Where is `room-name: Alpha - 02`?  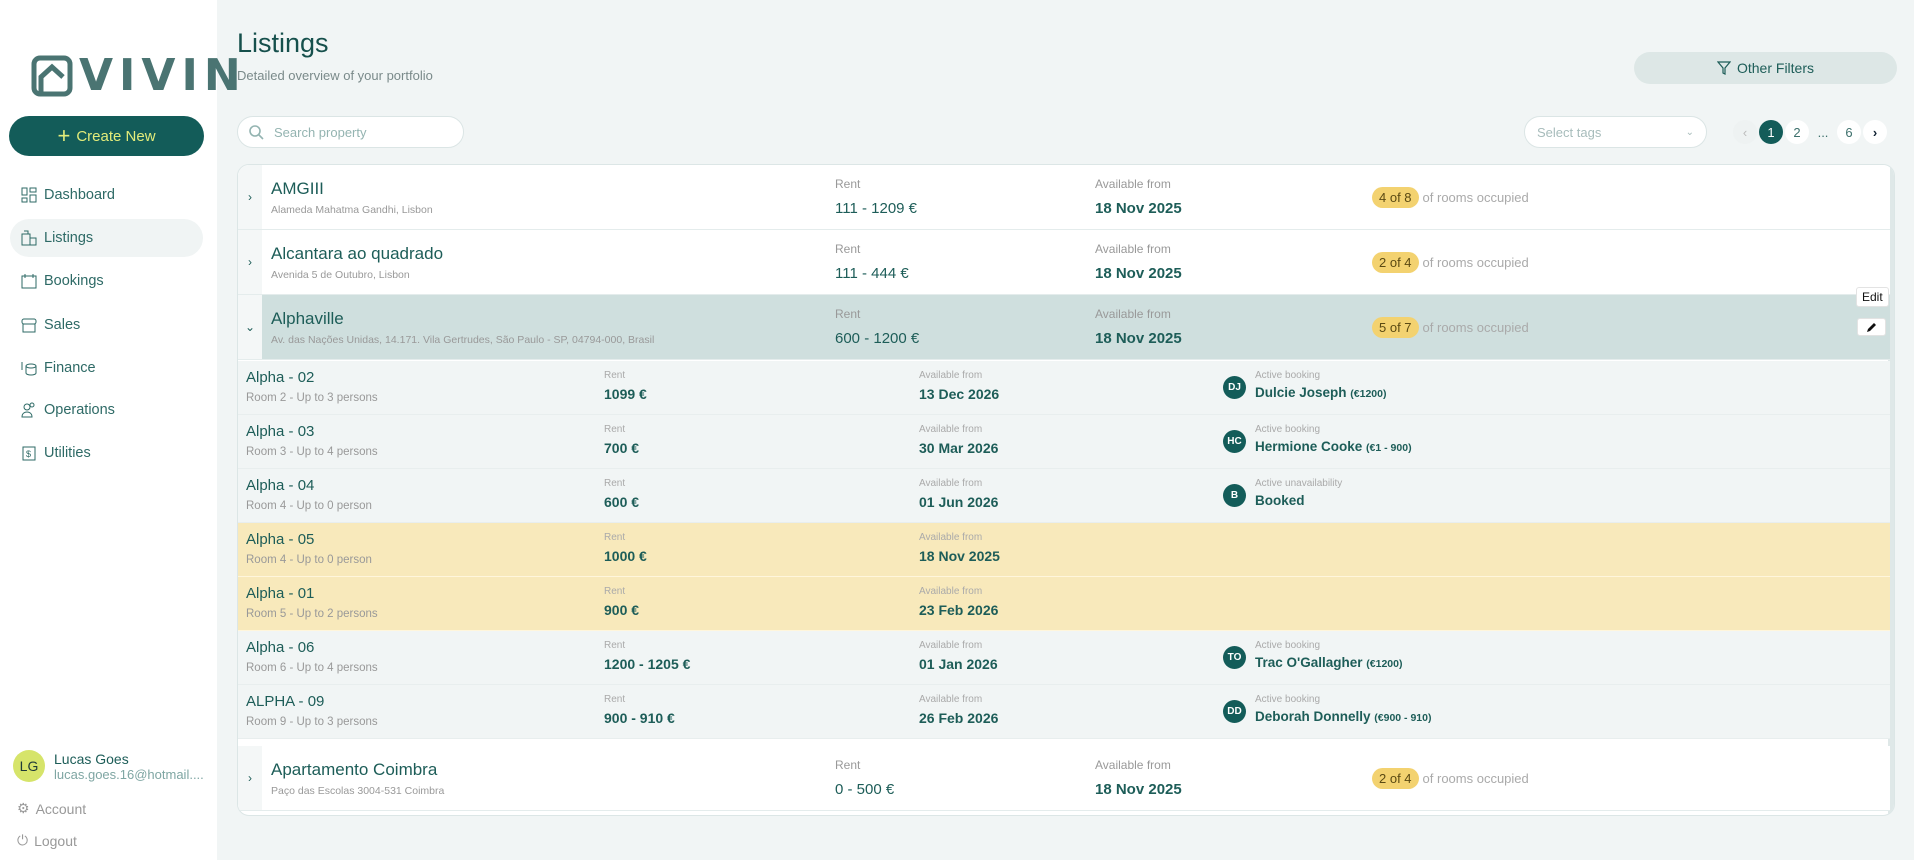
room-name: Alpha - 02 is located at coordinates (280, 377).